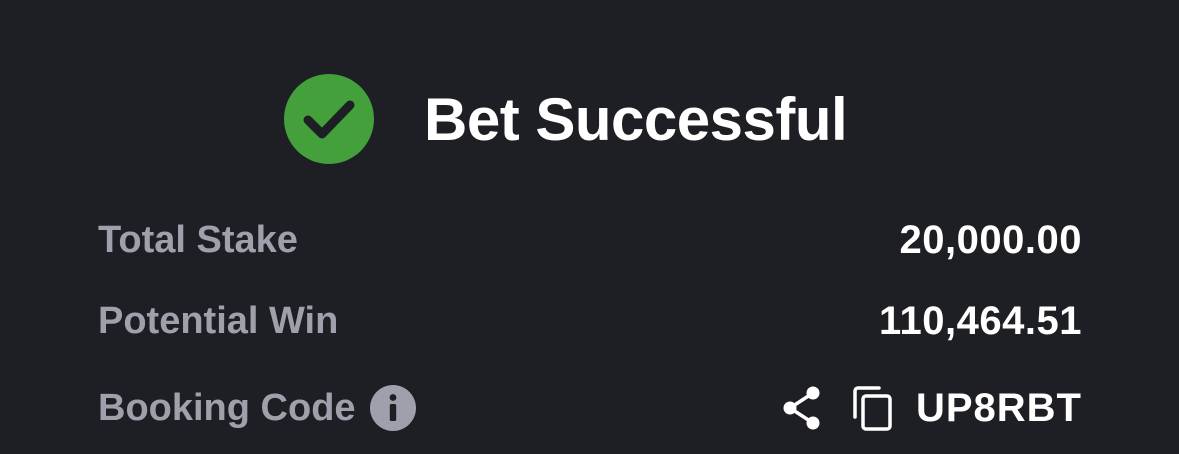 This screenshot has height=454, width=1179. I want to click on copy-icon, so click(873, 408).